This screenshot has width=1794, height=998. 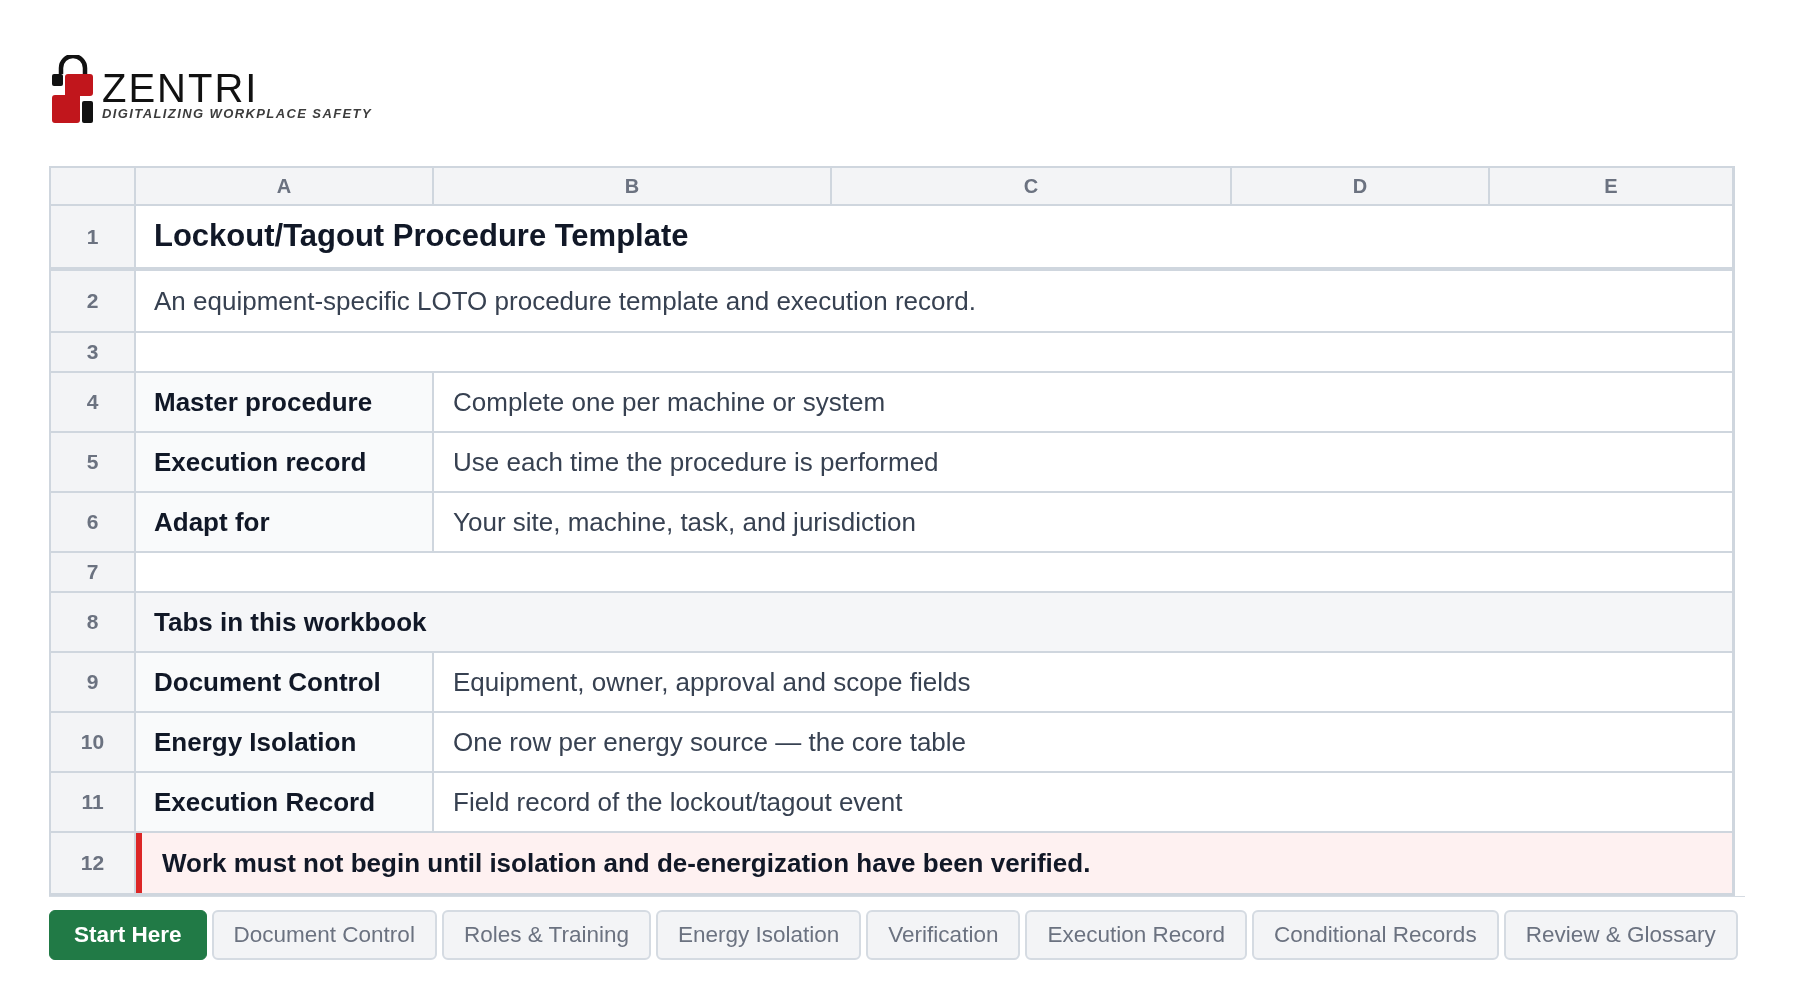 What do you see at coordinates (93, 573) in the screenshot?
I see `row-number: 7` at bounding box center [93, 573].